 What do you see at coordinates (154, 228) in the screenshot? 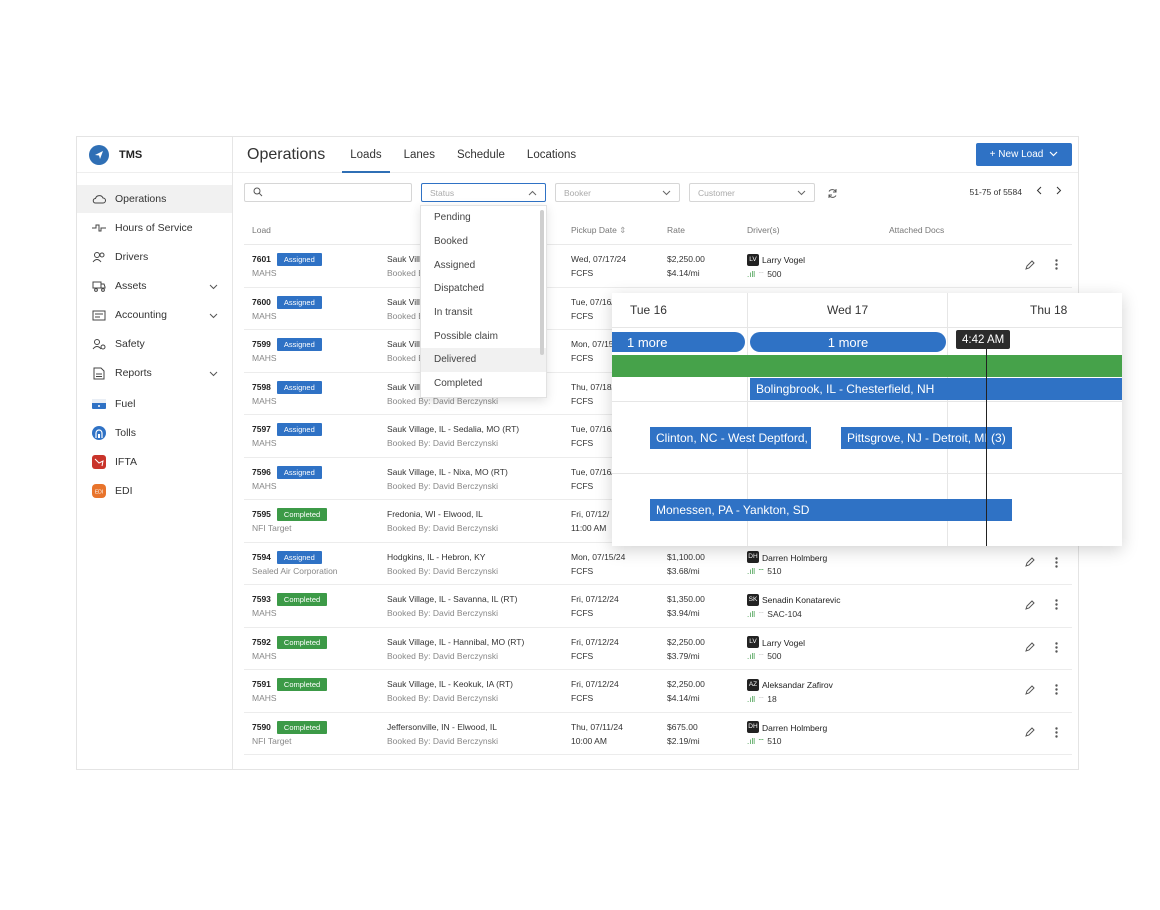
I see `sidebar-item-hours-of-service: Hours of Service` at bounding box center [154, 228].